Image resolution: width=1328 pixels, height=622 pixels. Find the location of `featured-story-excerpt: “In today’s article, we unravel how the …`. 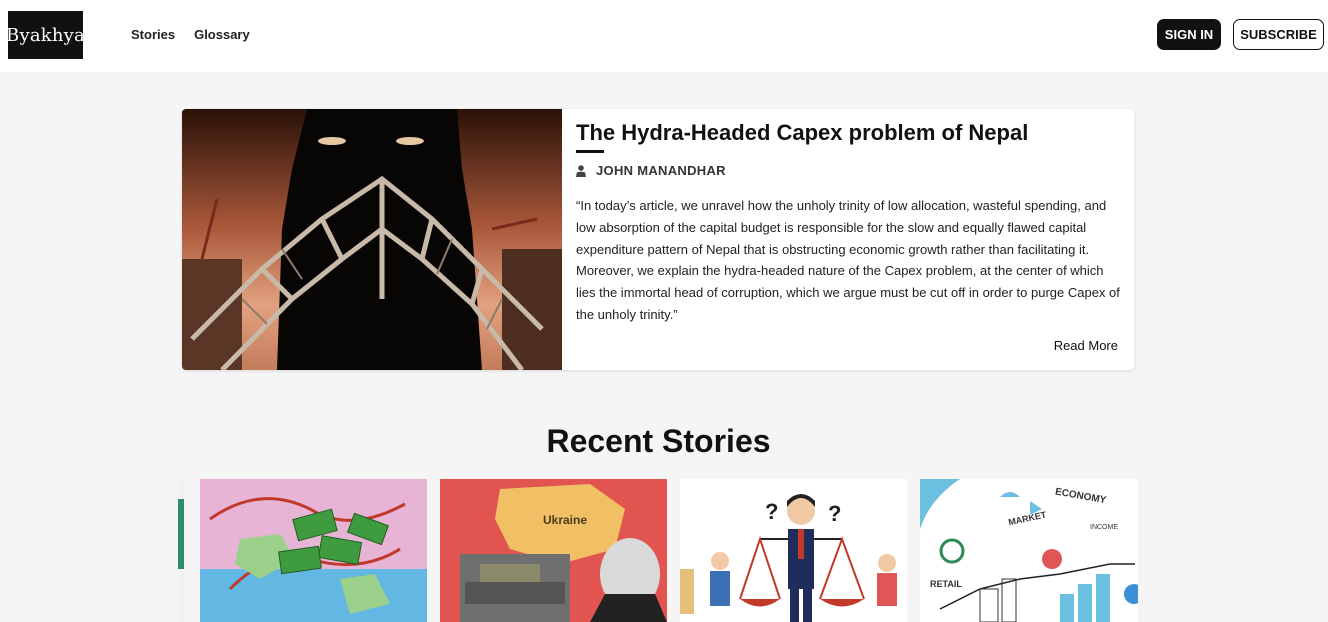

featured-story-excerpt: “In today’s article, we unravel how the … is located at coordinates (848, 260).